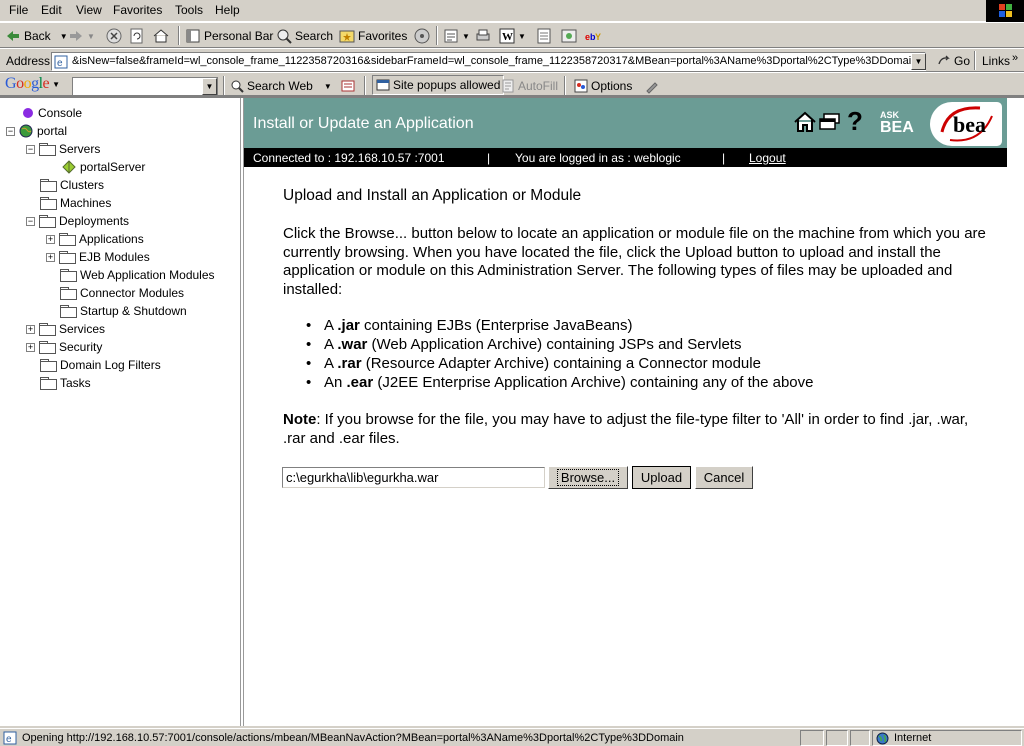  I want to click on menu-file: File, so click(18, 10).